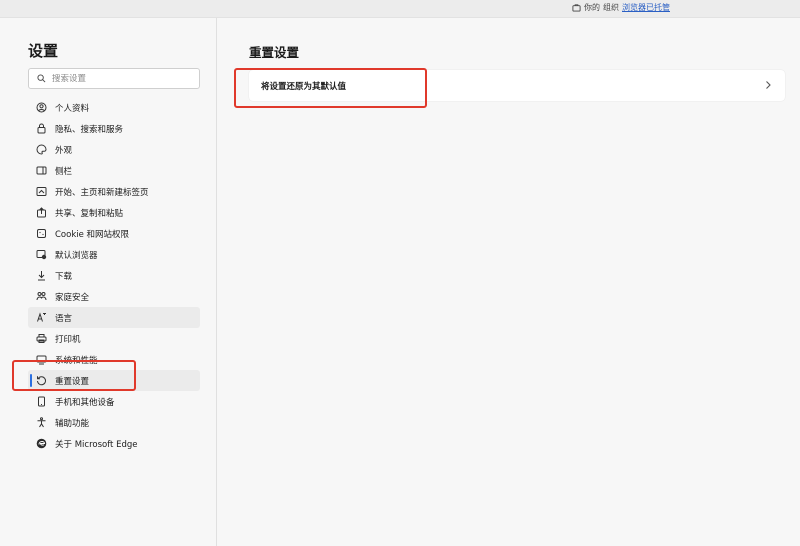 Image resolution: width=800 pixels, height=546 pixels. I want to click on search-box, so click(114, 78).